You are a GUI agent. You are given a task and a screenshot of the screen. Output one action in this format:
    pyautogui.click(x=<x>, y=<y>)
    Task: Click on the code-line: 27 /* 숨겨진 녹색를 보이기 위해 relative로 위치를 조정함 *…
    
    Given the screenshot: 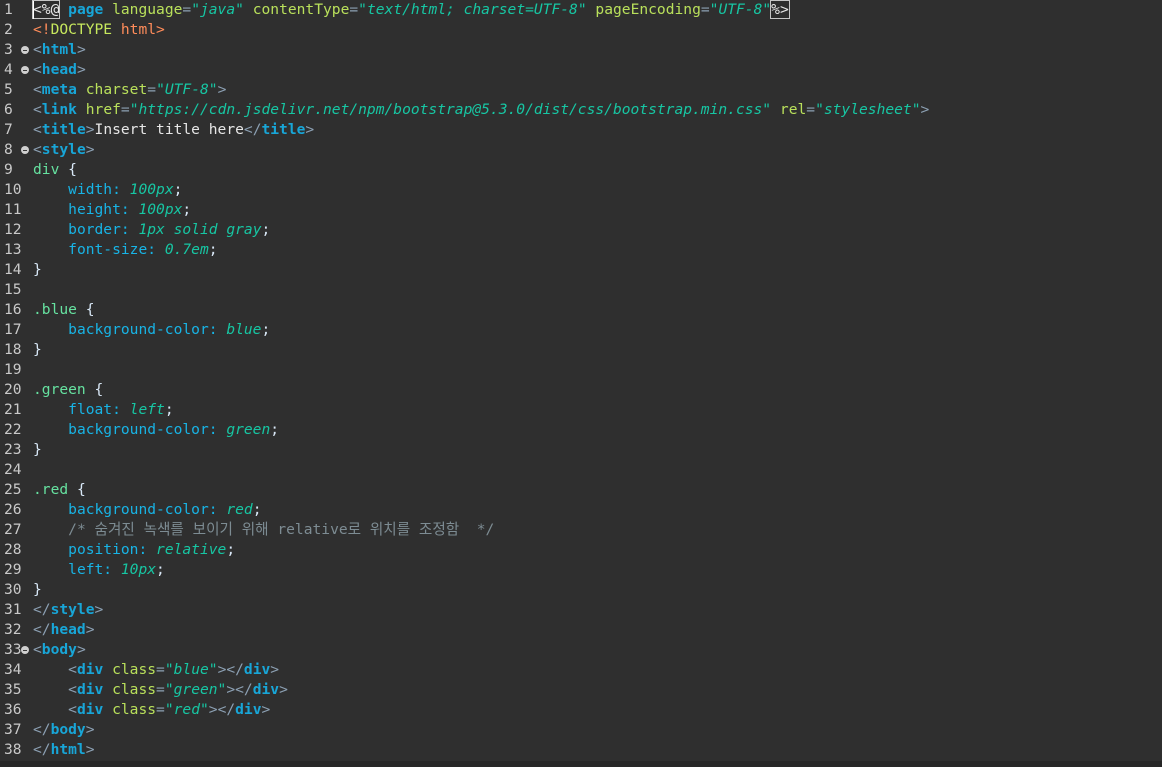 What is the action you would take?
    pyautogui.click(x=581, y=530)
    